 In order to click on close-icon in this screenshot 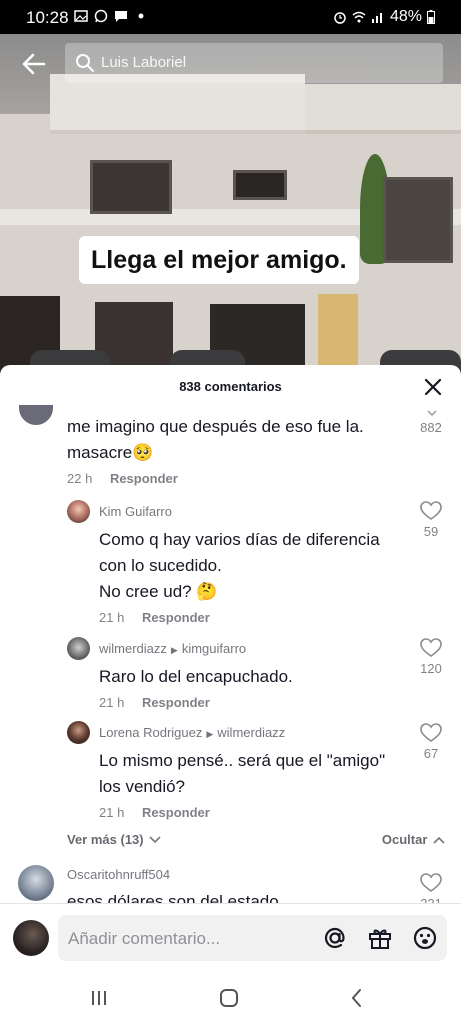, I will do `click(433, 387)`.